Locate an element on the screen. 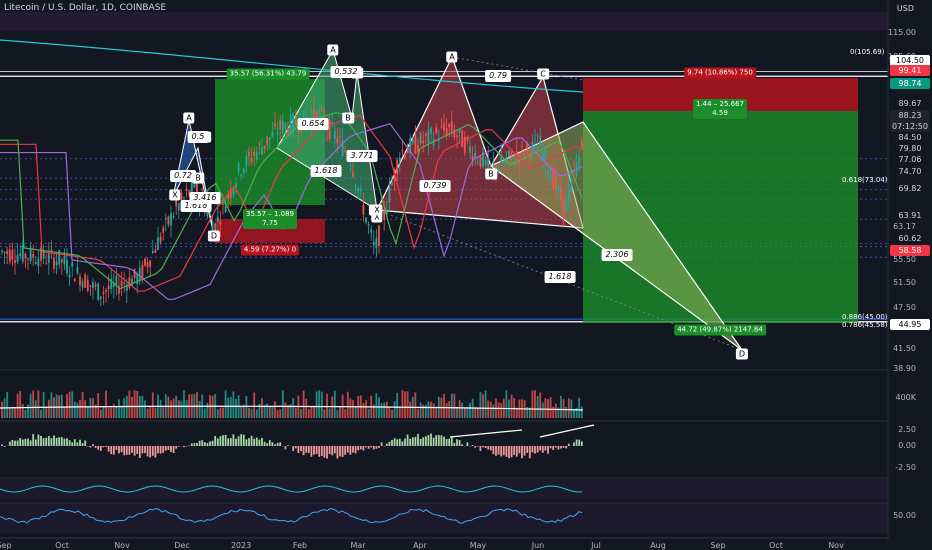 The width and height of the screenshot is (932, 550). currency-label: USD is located at coordinates (905, 8).